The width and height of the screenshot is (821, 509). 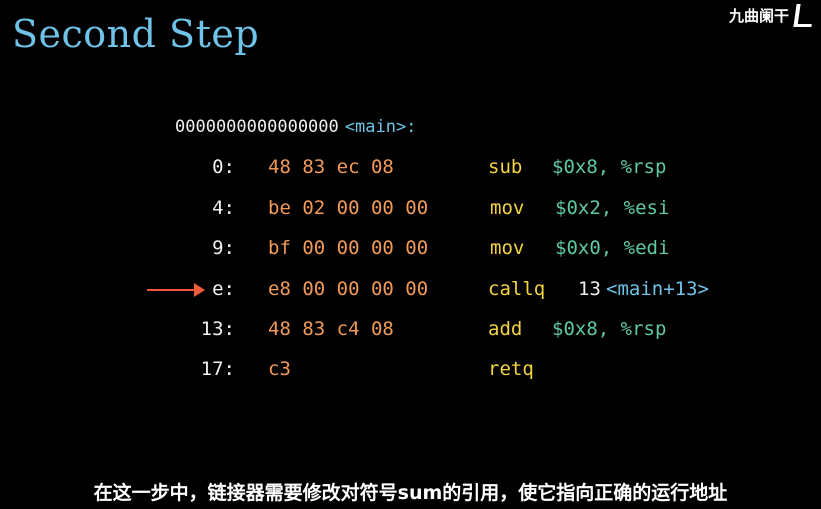 What do you see at coordinates (217, 329) in the screenshot?
I see `instruction-offset: 13:` at bounding box center [217, 329].